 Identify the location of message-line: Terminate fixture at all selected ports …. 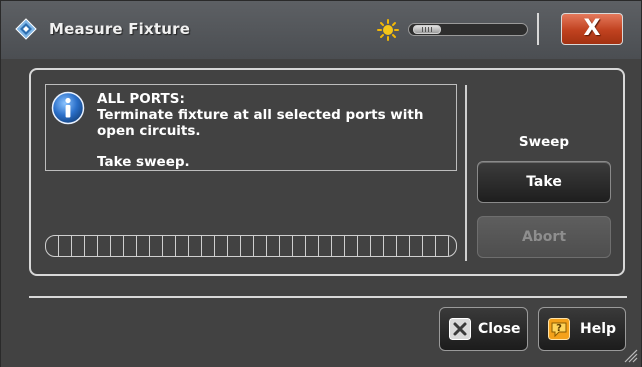
(260, 115).